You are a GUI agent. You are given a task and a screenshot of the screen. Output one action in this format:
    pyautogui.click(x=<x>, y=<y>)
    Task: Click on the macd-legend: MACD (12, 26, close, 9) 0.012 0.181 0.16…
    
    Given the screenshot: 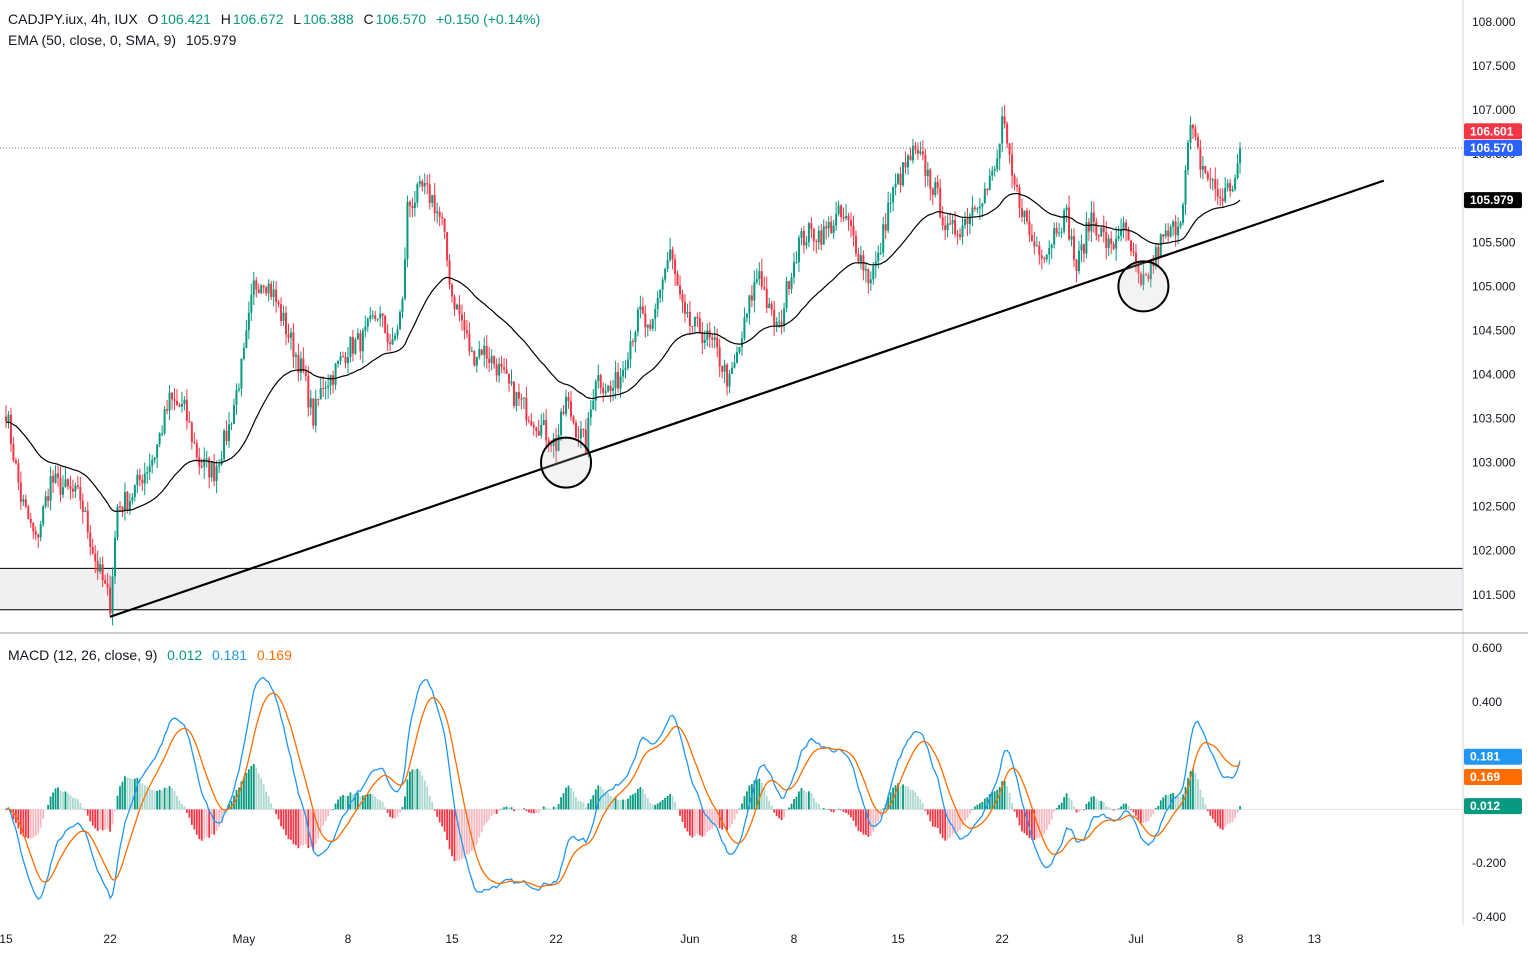 What is the action you would take?
    pyautogui.click(x=151, y=655)
    